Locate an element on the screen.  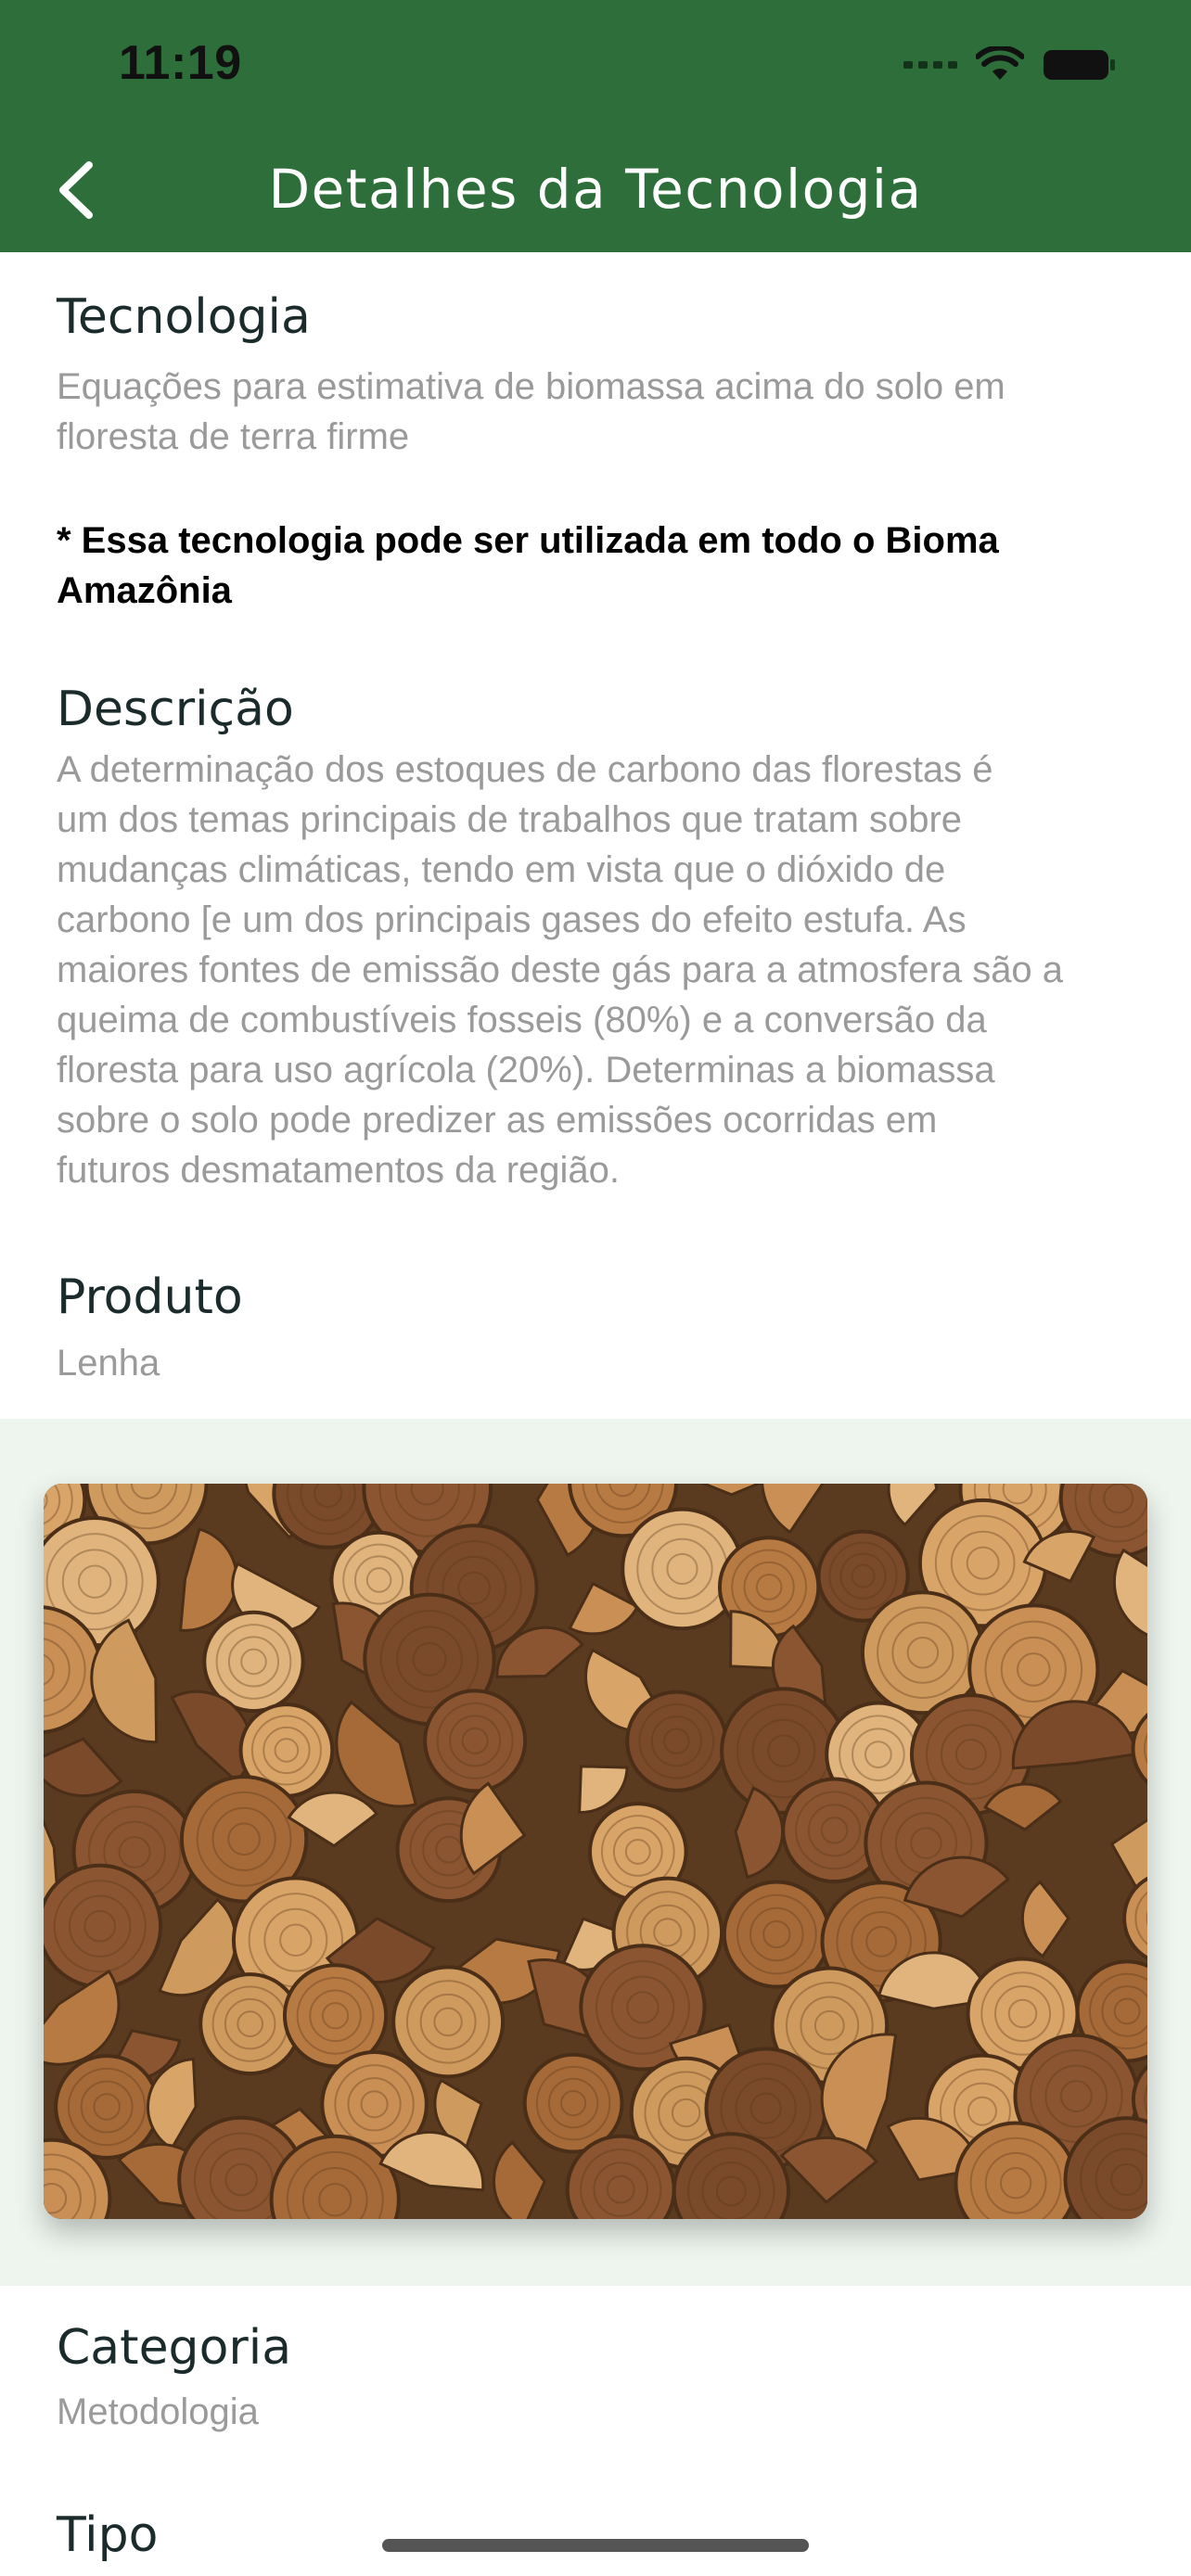
status-icons is located at coordinates (1010, 65).